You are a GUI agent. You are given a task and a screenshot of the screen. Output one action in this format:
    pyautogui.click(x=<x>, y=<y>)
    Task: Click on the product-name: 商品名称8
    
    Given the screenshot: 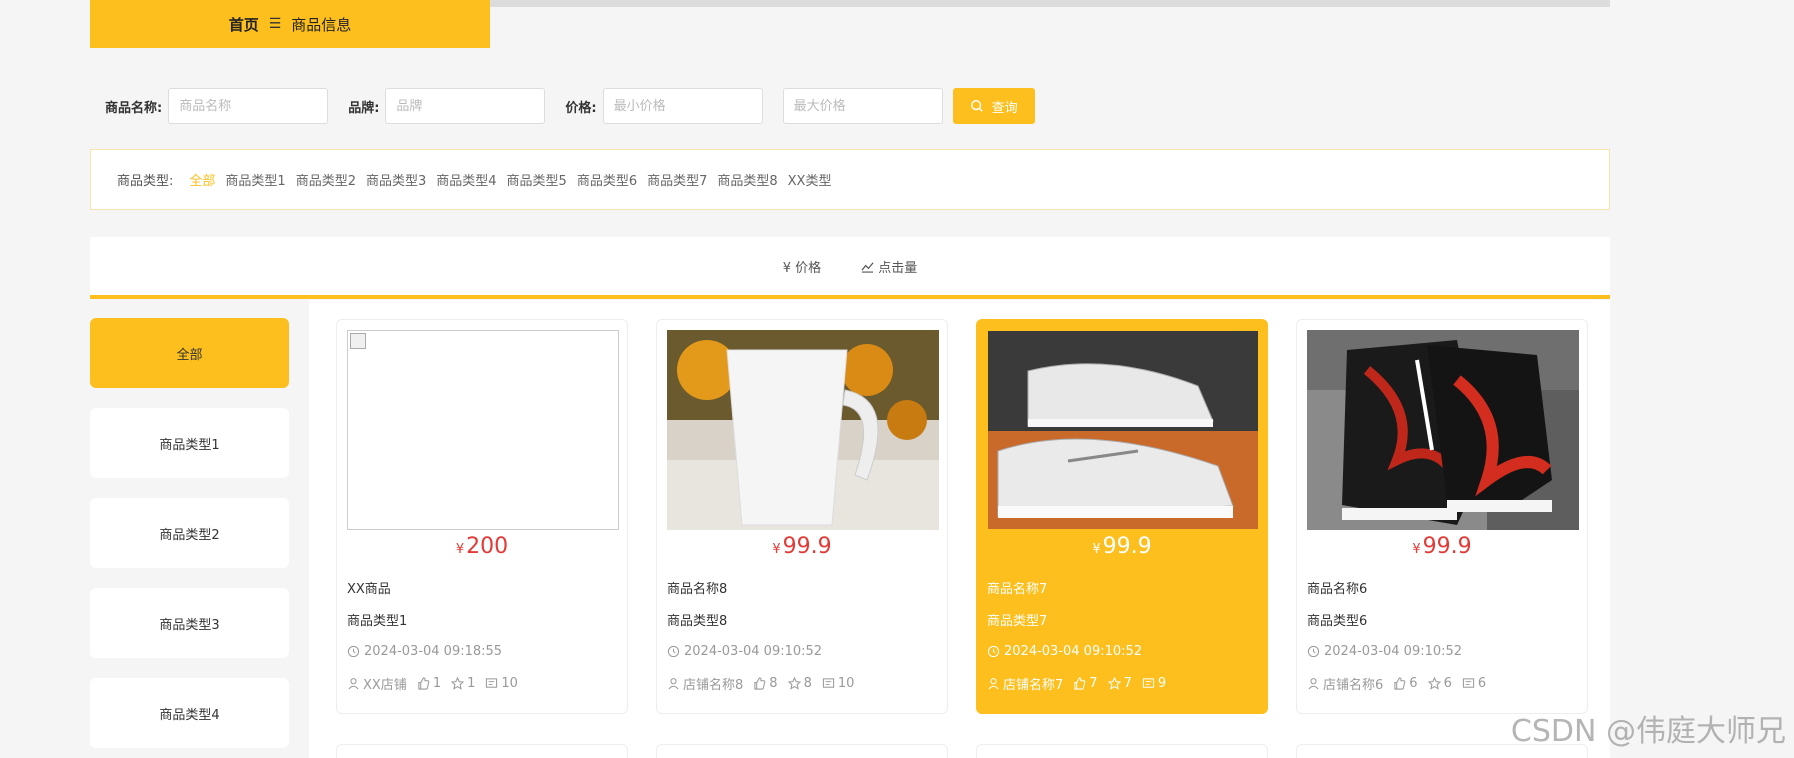 What is the action you would take?
    pyautogui.click(x=697, y=589)
    